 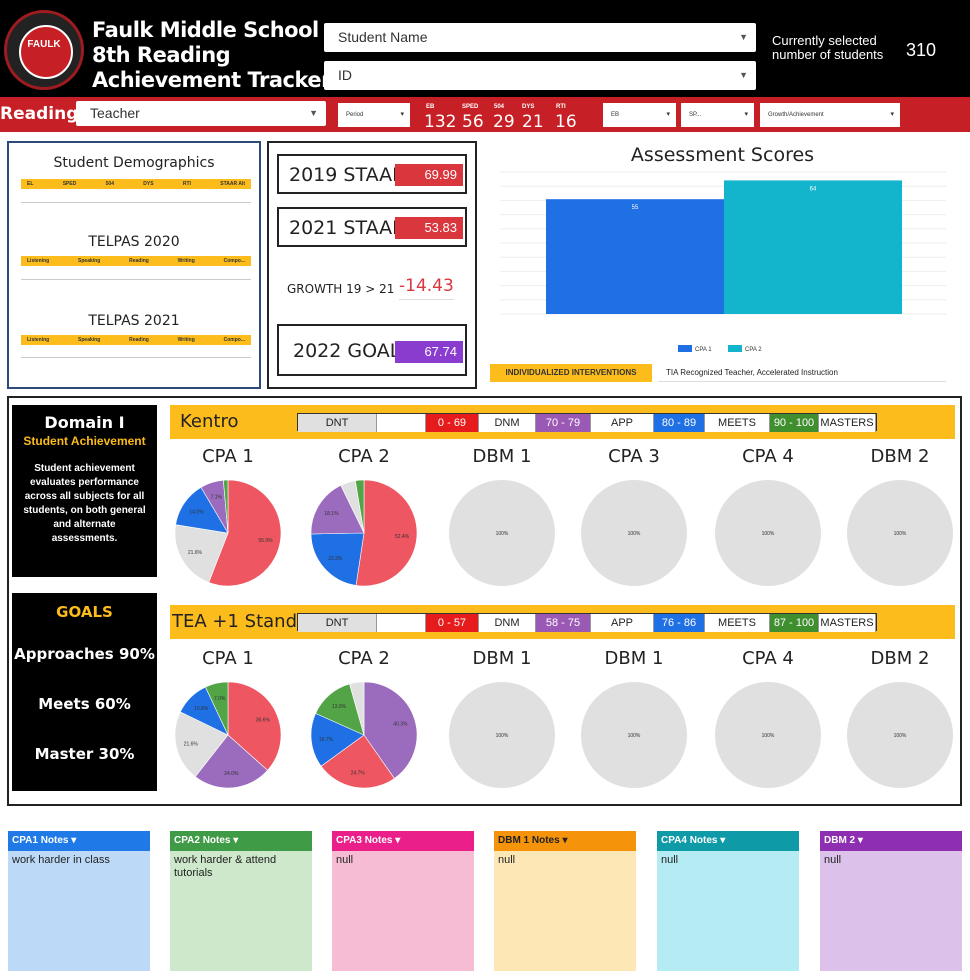 I want to click on pie-title: CPA 2, so click(x=364, y=658).